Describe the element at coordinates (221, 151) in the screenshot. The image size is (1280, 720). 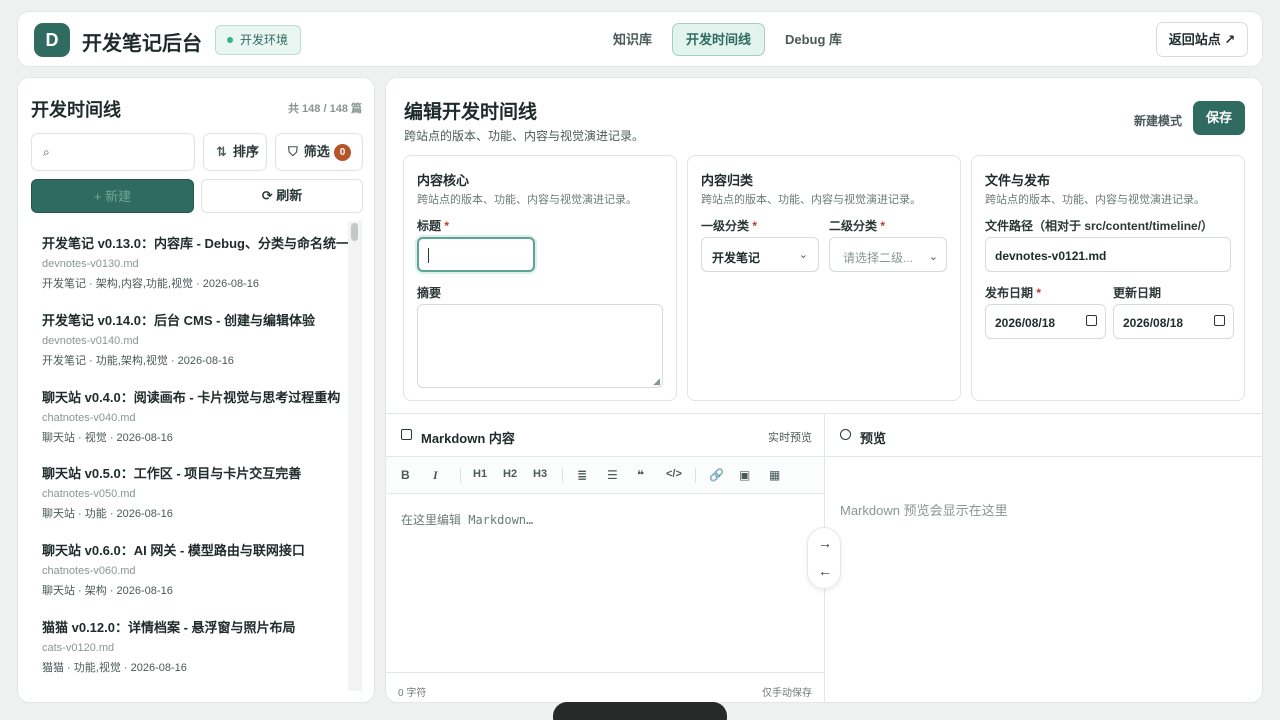
I see `sort-icon: ⇅` at that location.